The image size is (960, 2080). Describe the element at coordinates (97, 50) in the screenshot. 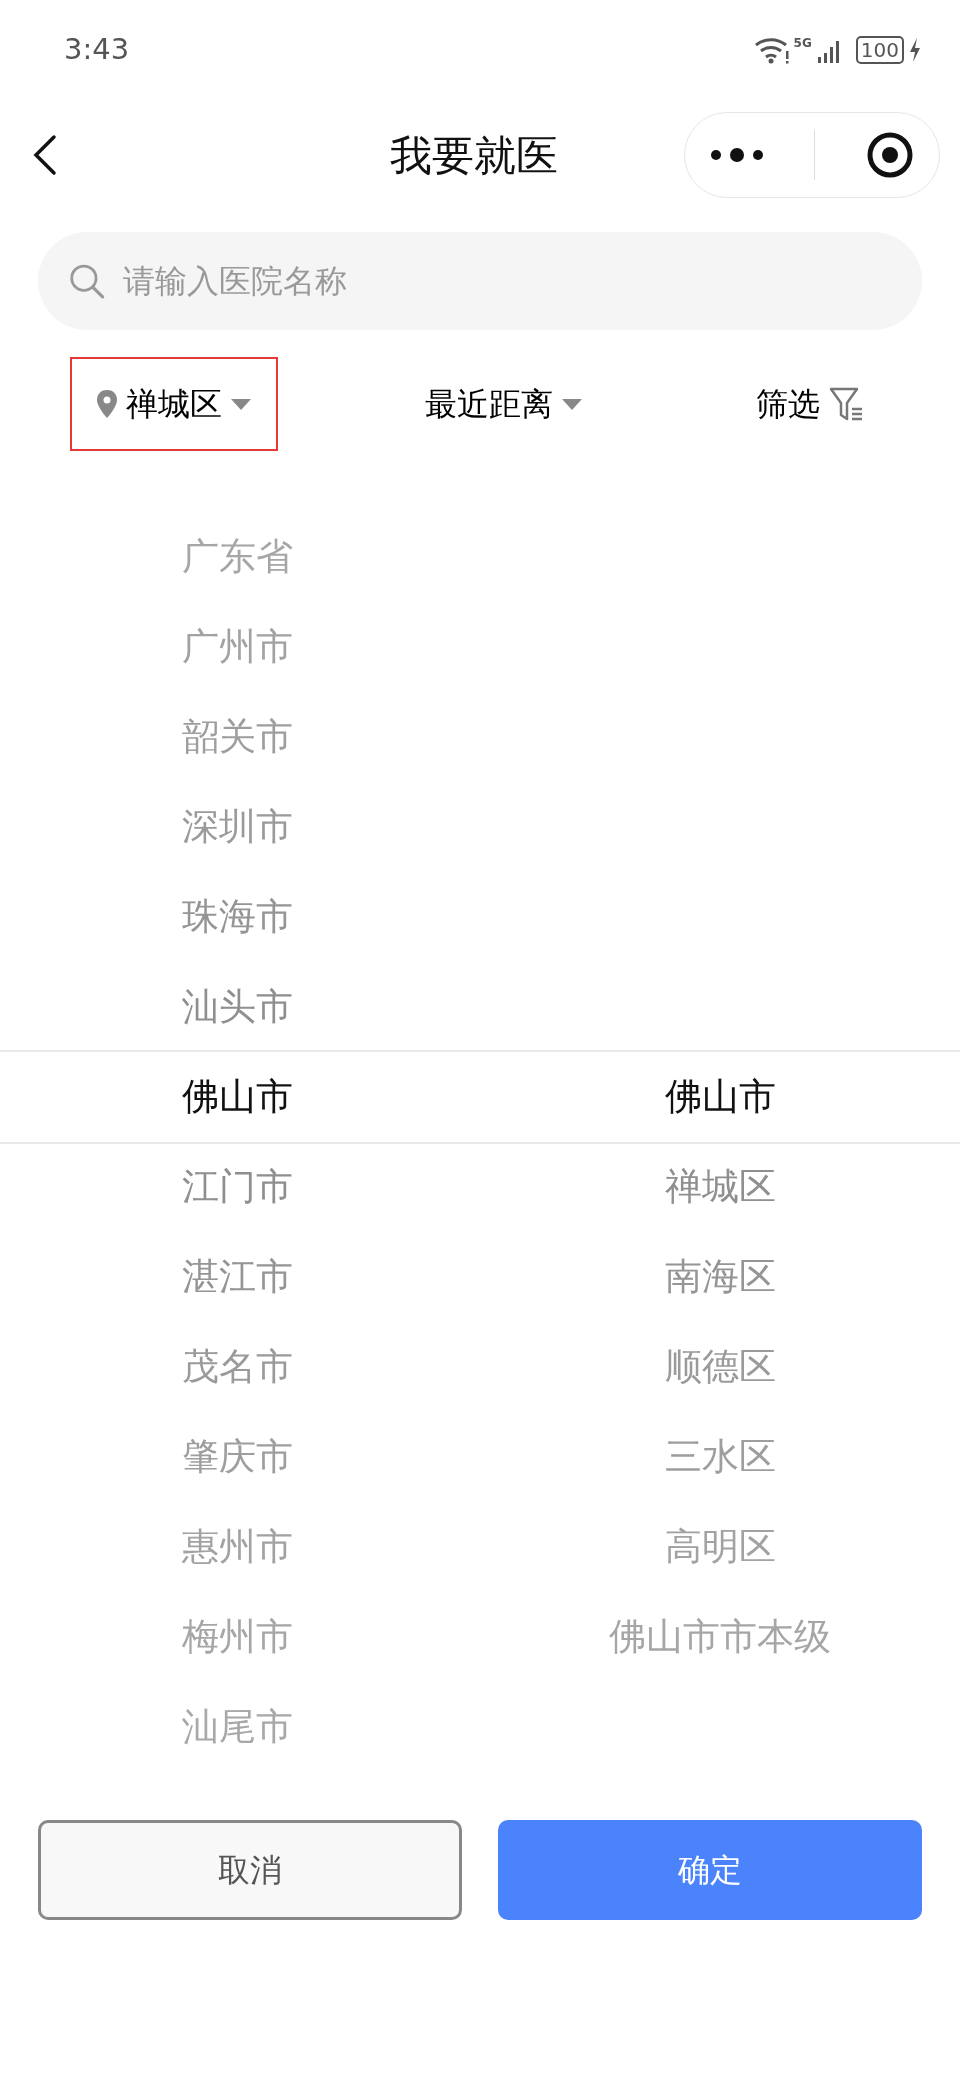

I see `status-time: 3:43` at that location.